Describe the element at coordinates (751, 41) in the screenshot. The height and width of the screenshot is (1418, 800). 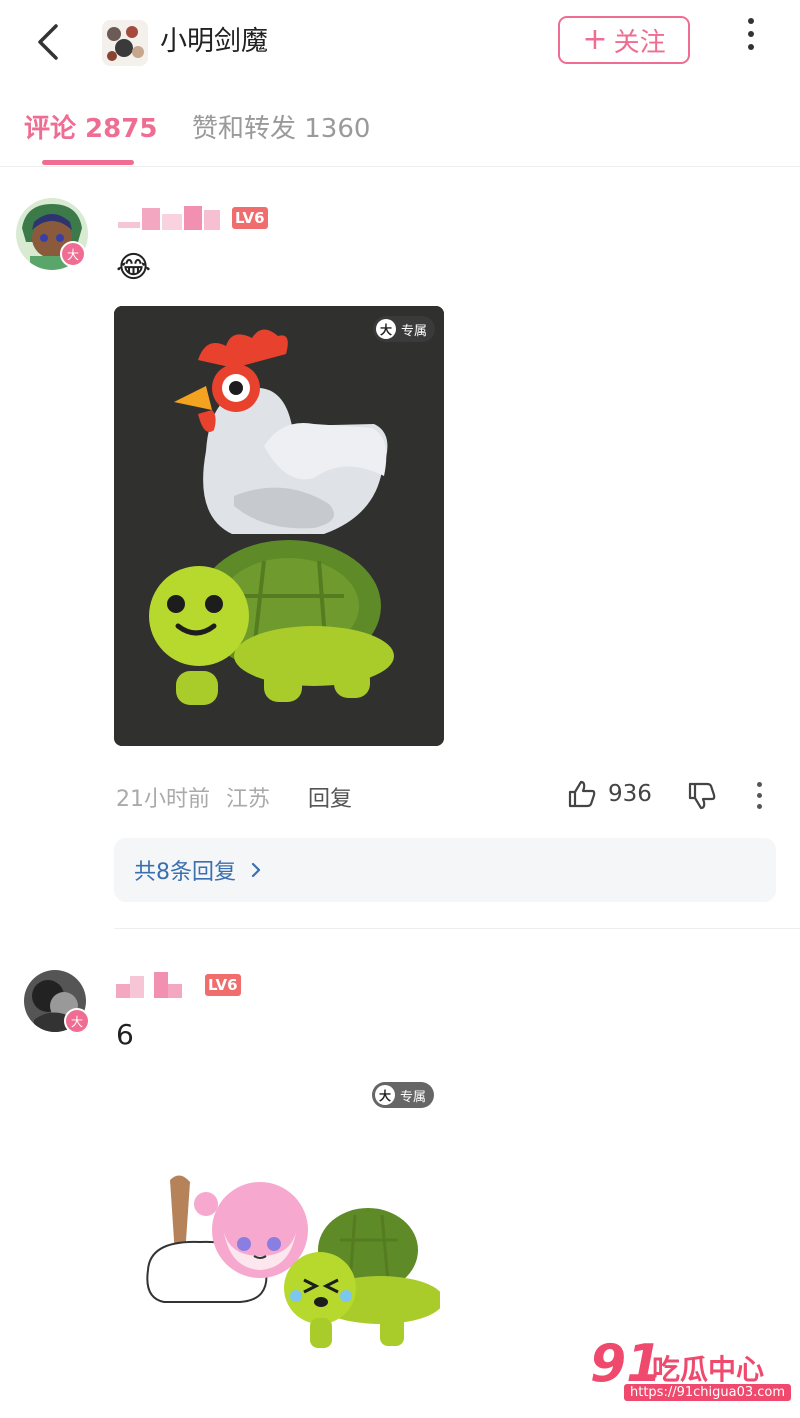
I see `more-options-icon` at that location.